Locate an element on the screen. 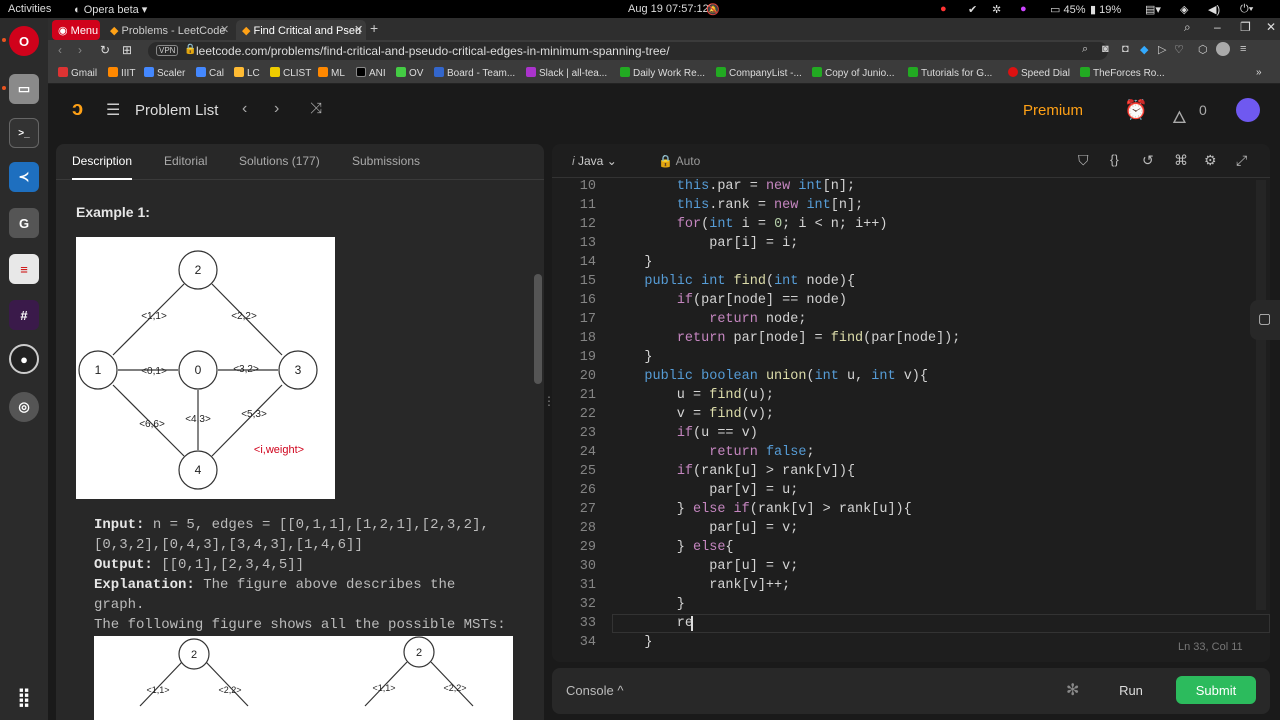  opera-menu-button: ◉ Menu is located at coordinates (76, 30).